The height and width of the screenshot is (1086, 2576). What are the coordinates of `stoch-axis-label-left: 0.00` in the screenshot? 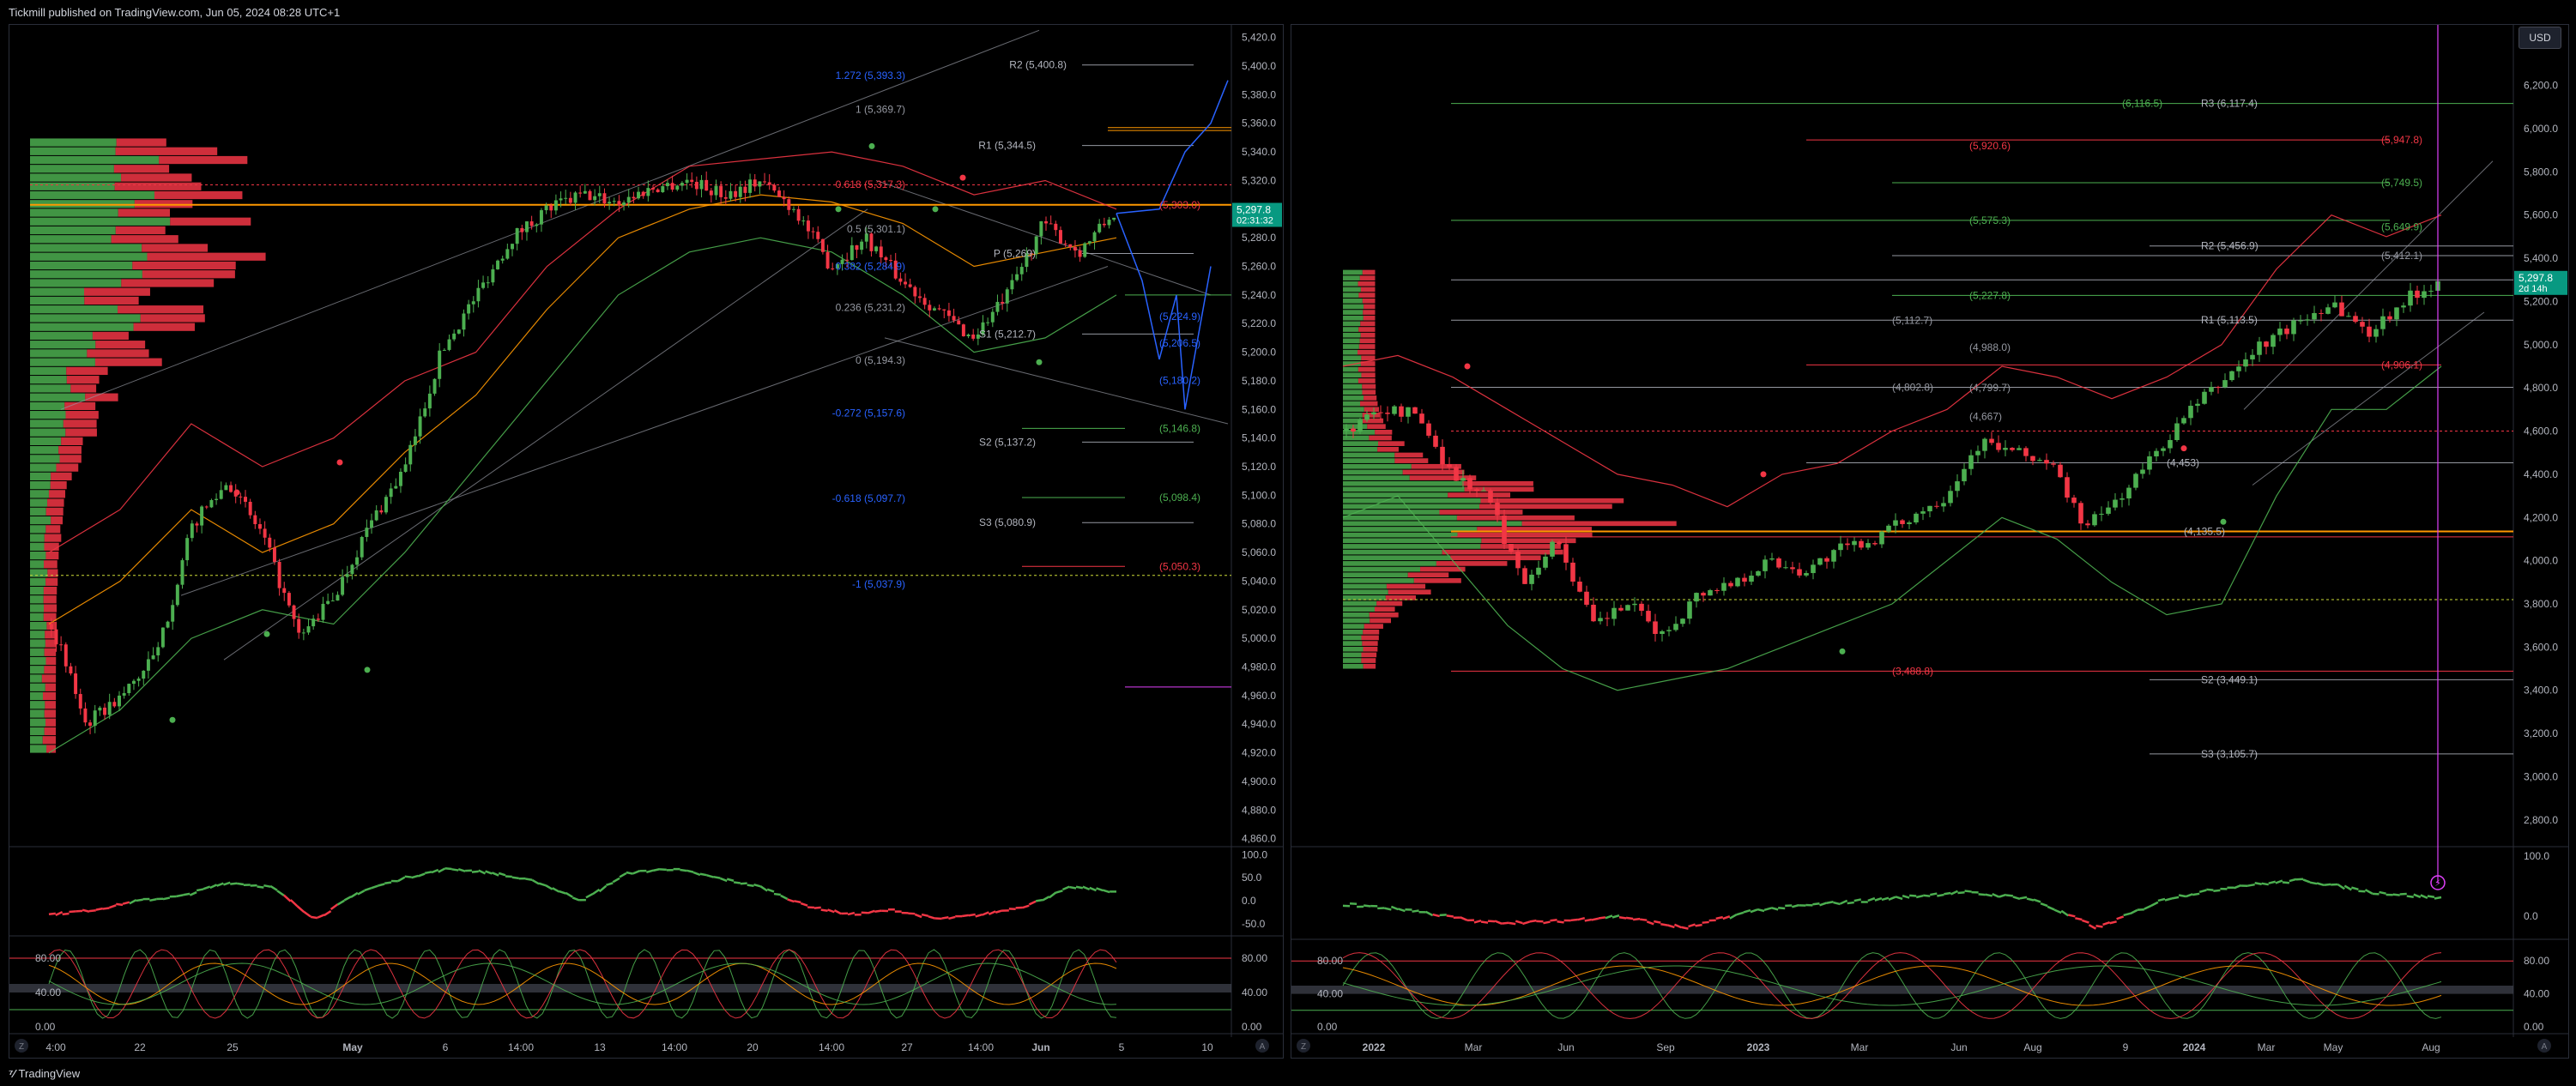 It's located at (45, 1027).